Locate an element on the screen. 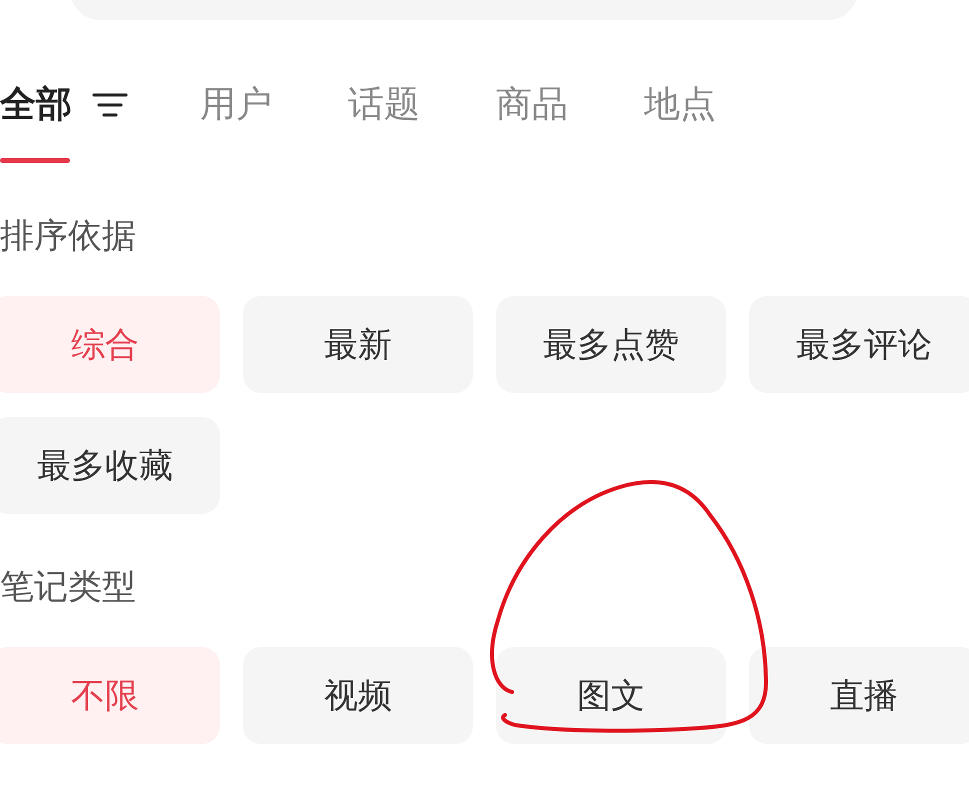 Image resolution: width=969 pixels, height=809 pixels. section-title: 排序依据 is located at coordinates (68, 236).